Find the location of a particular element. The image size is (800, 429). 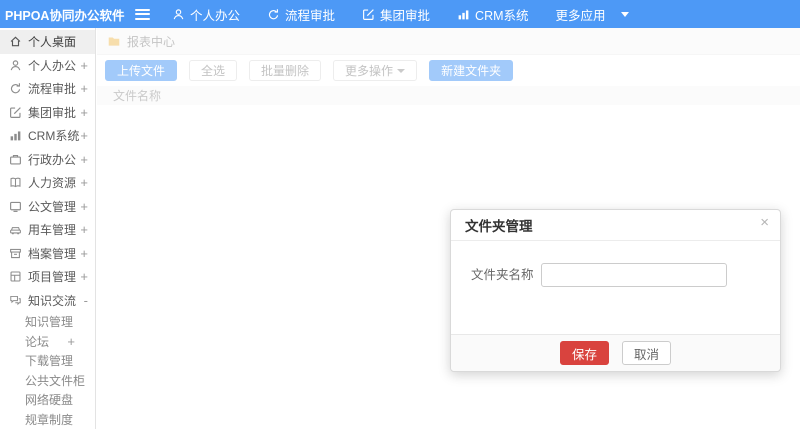

sidebar-subitem-knowledge-mgmt: 知识管理 is located at coordinates (47, 322).